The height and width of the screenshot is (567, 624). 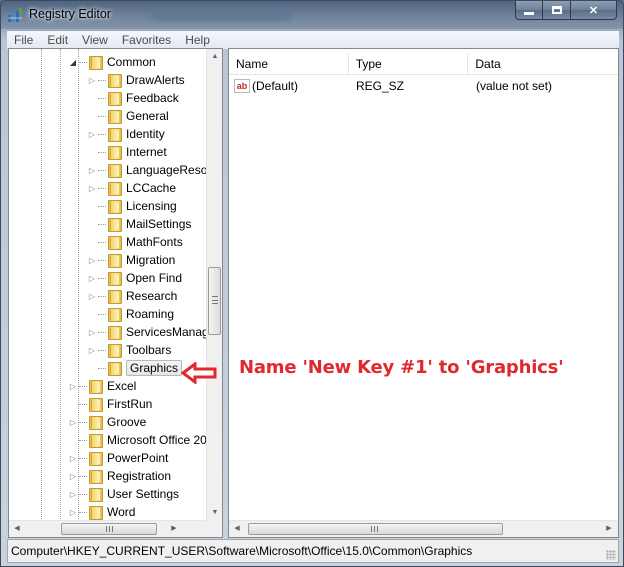 I want to click on list-horizontal-scroll-thumb, so click(x=375, y=529).